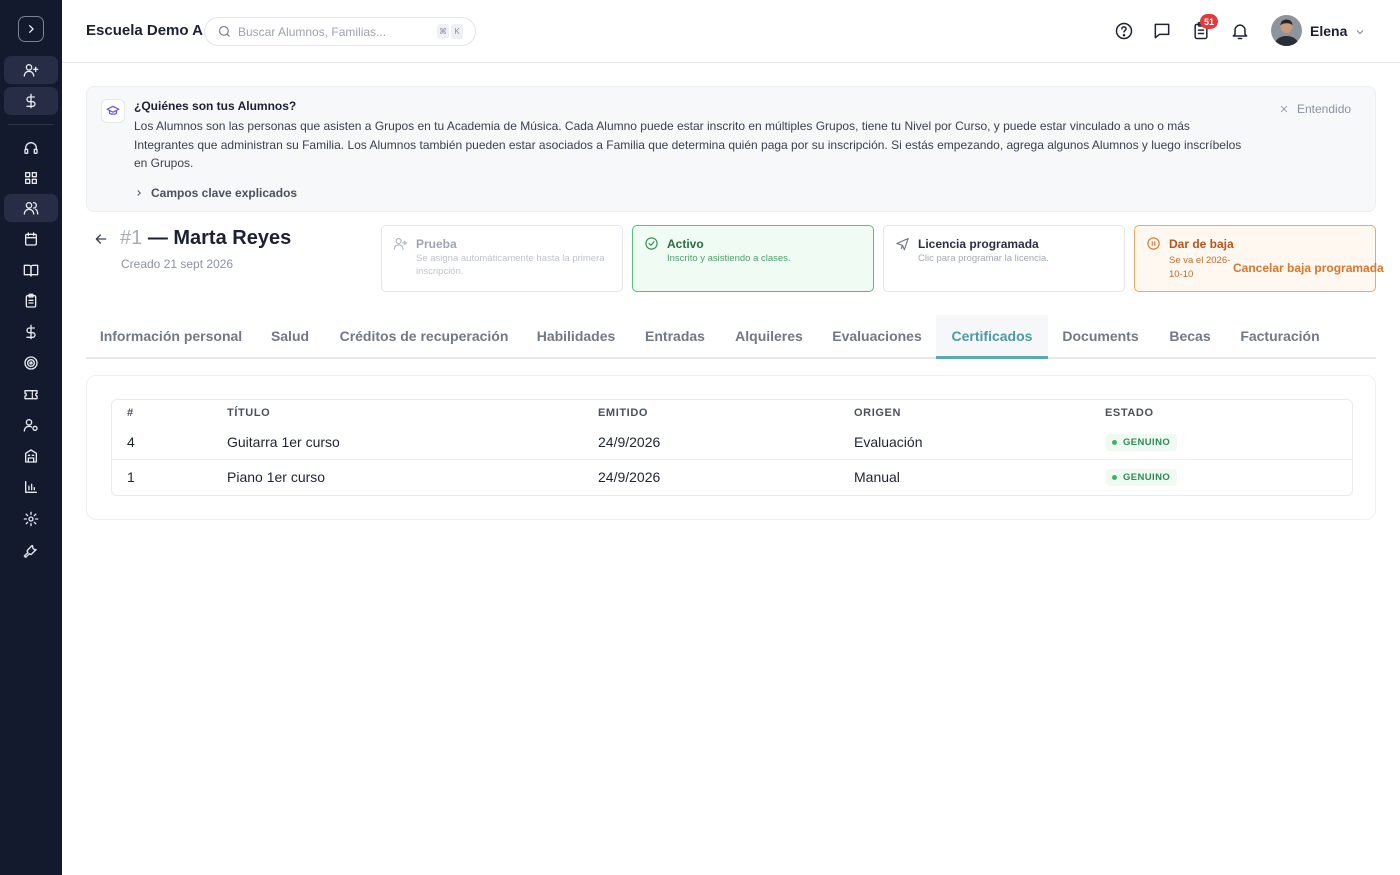  Describe the element at coordinates (992, 337) in the screenshot. I see `tab-certificados: Certificados` at that location.